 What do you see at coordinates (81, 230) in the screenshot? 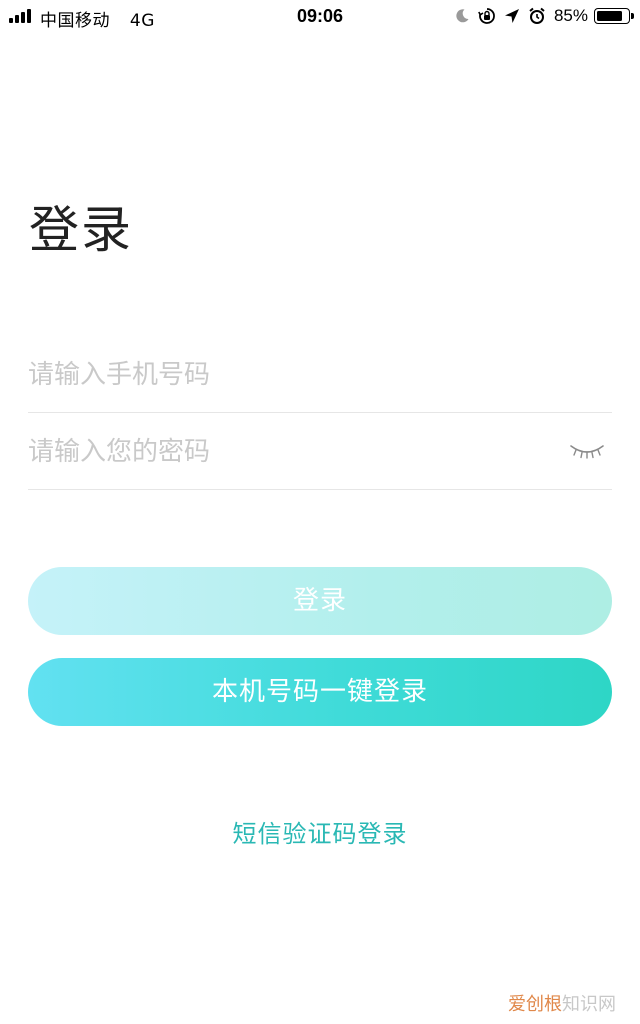
I see `page-title: 登录` at bounding box center [81, 230].